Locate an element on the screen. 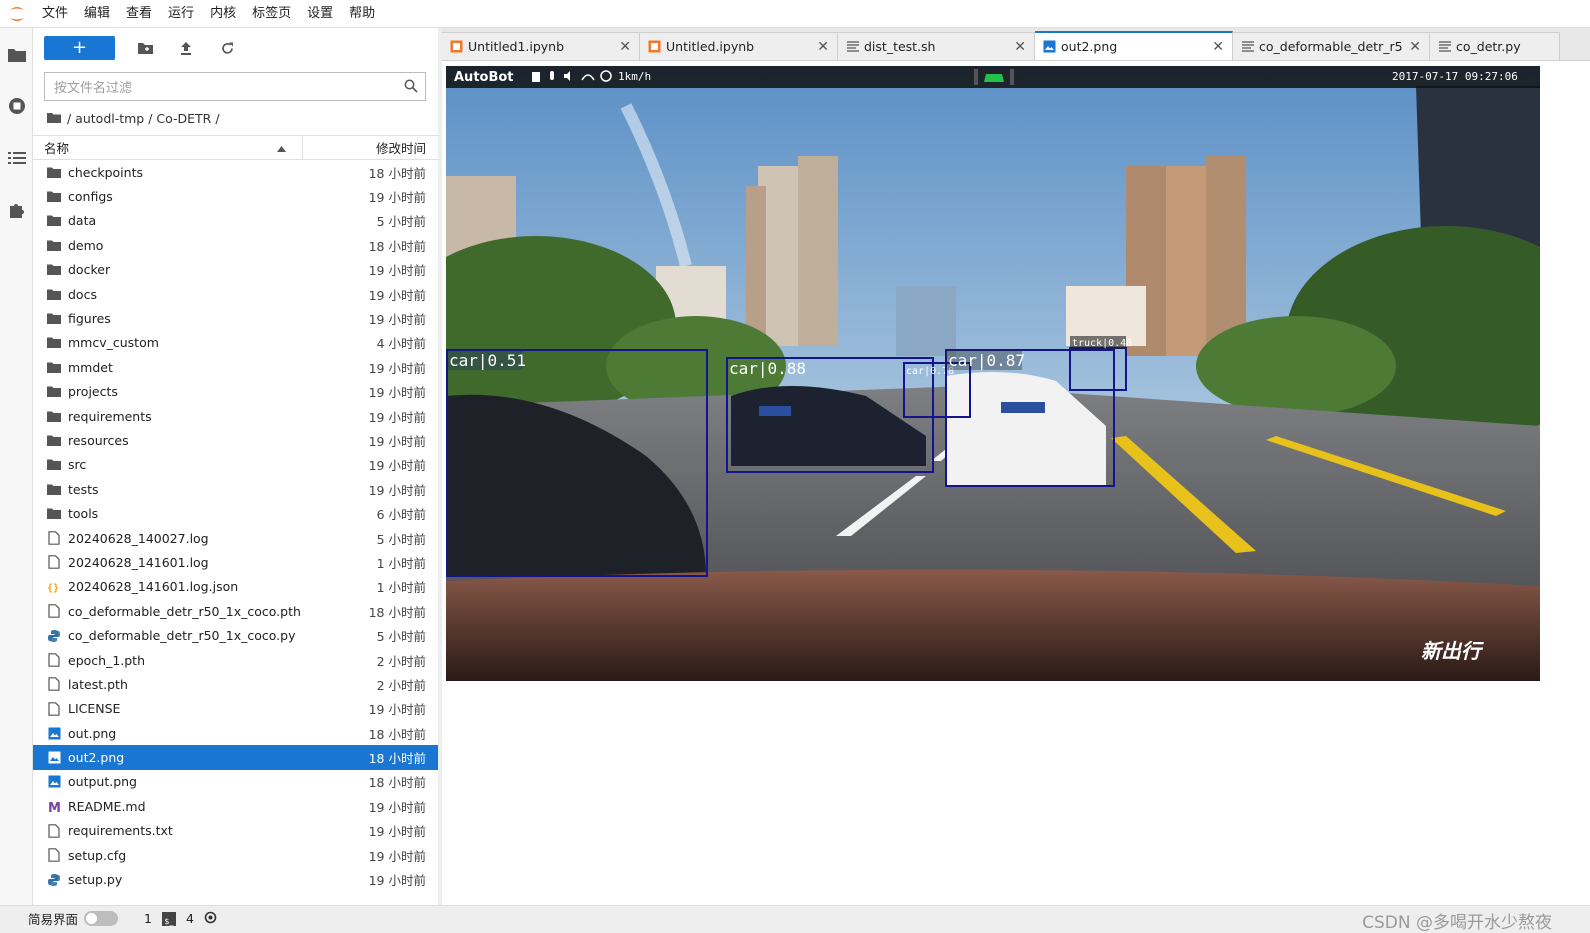 This screenshot has height=933, width=1590. menu-tabs: 标签页 is located at coordinates (271, 14).